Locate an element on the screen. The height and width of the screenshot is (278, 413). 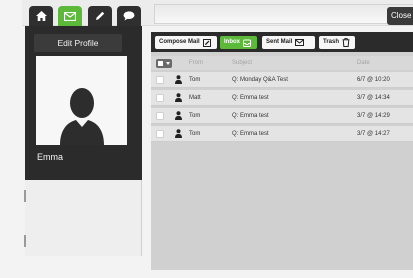
mail-row: Tom Q: Emma test 3/7 @ 14:27 is located at coordinates (282, 134).